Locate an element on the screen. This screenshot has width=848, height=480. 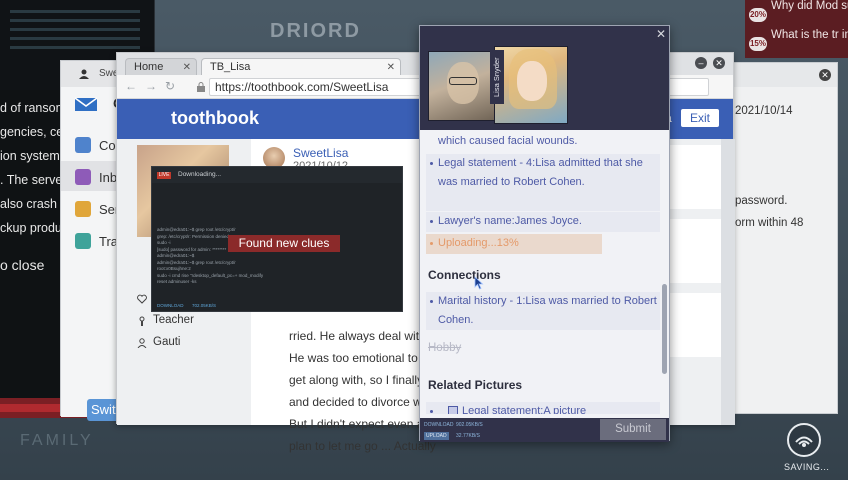
picture-item: Legal statement:A picture is located at coordinates (543, 408).